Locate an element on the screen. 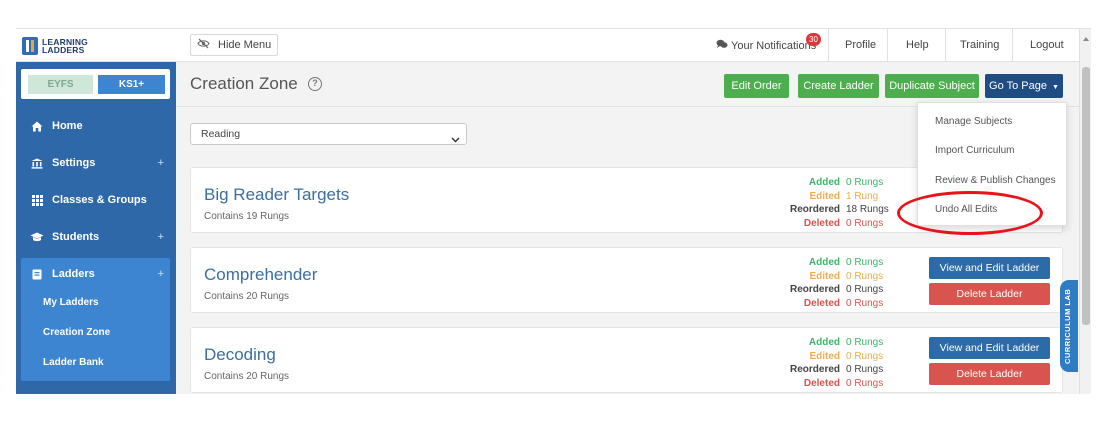 The height and width of the screenshot is (427, 1119). sidebar-subitem-creation-zone: Creation Zone is located at coordinates (76, 332).